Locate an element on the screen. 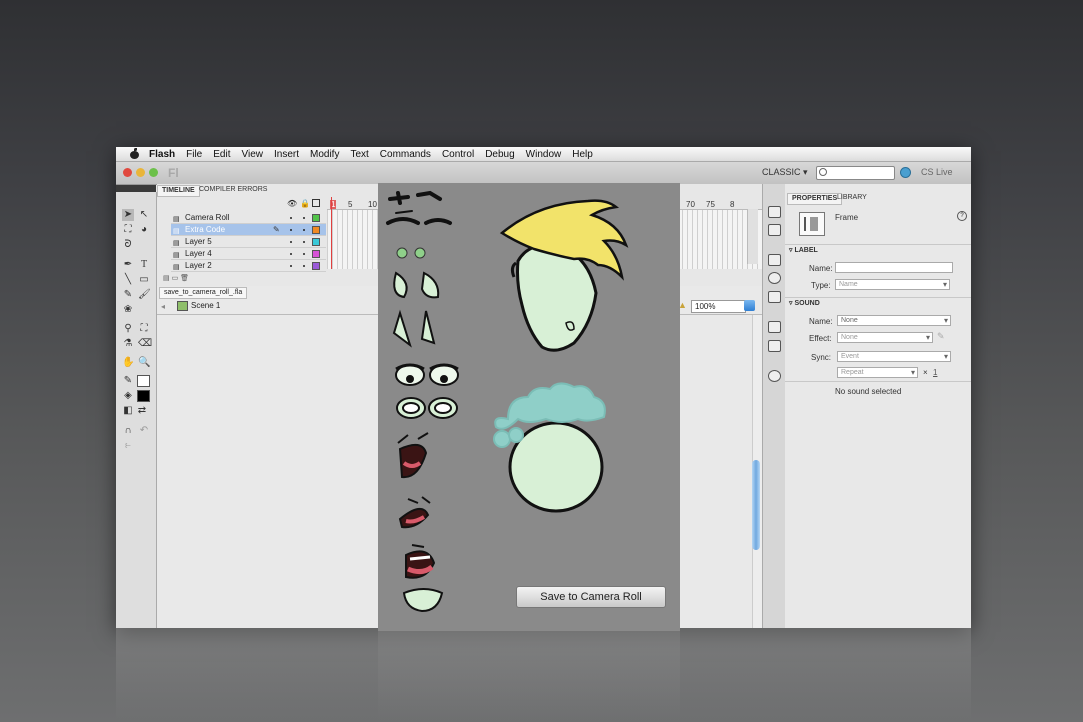 Image resolution: width=1083 pixels, height=722 pixels. menu-edit: Edit is located at coordinates (221, 154).